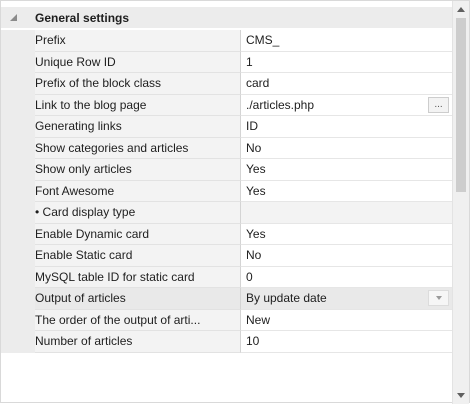 Image resolution: width=470 pixels, height=404 pixels. Describe the element at coordinates (138, 105) in the screenshot. I see `property-name: Link to the blog page` at that location.